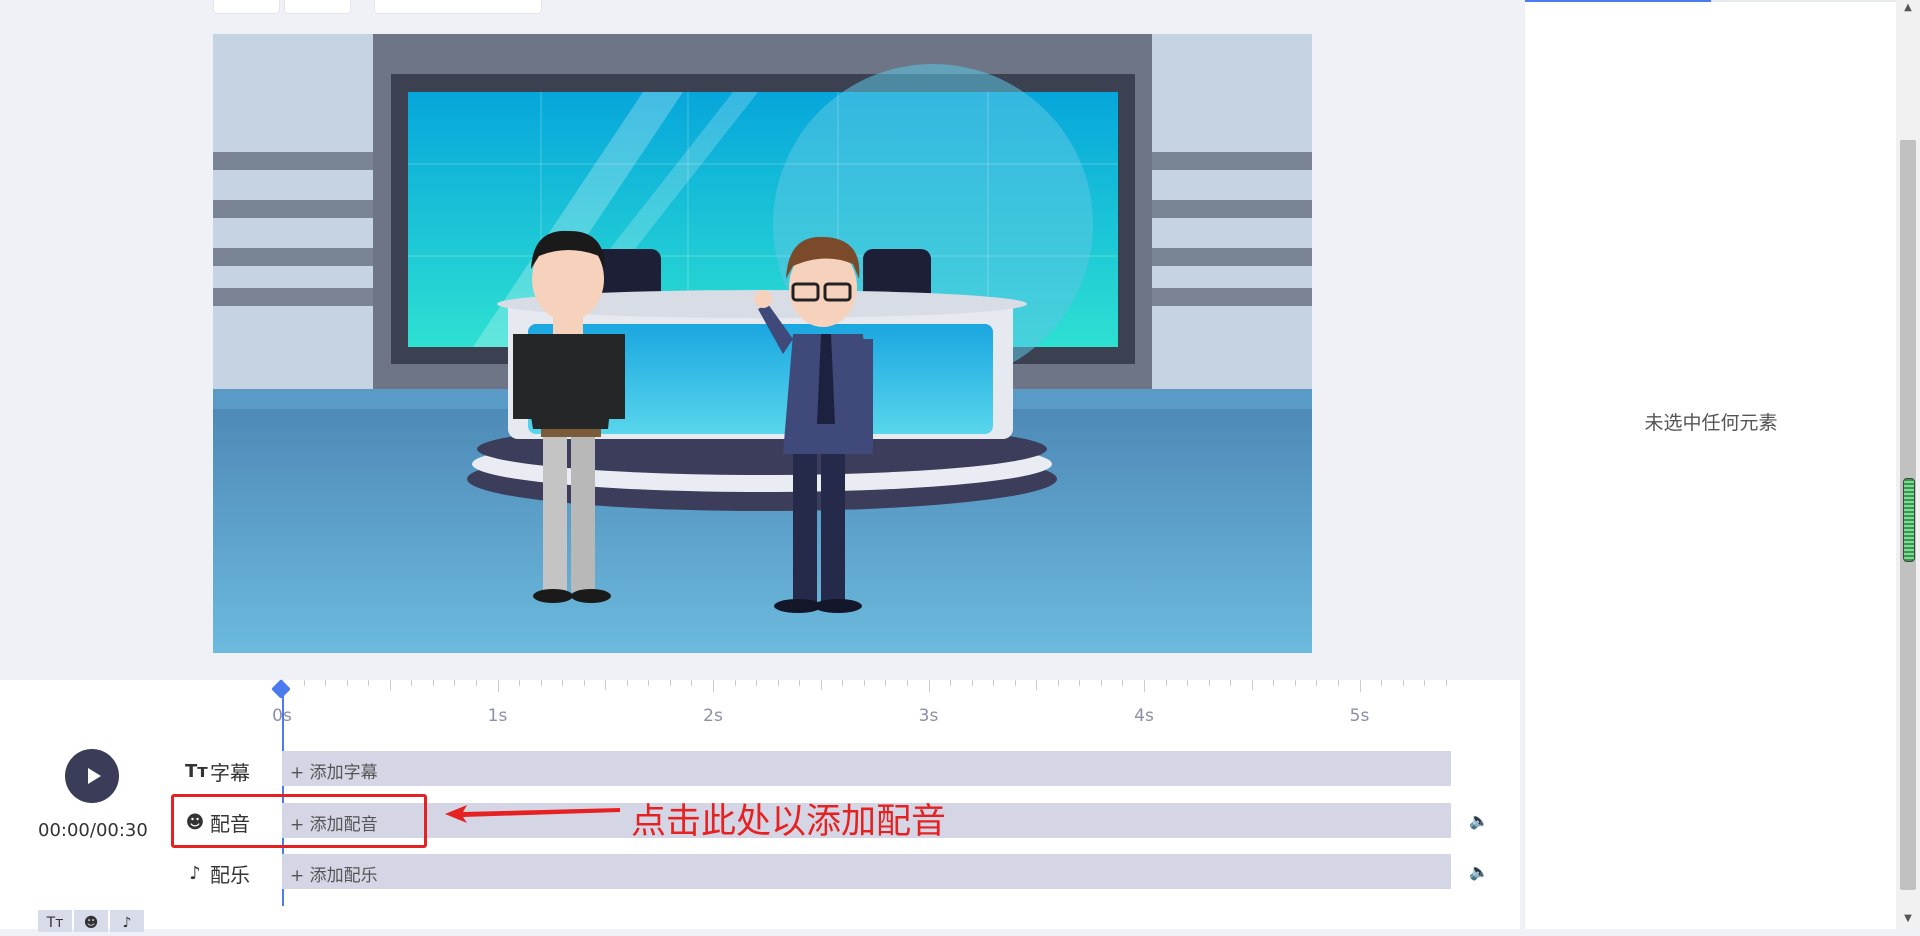  Describe the element at coordinates (230, 773) in the screenshot. I see `track-label-text: 字幕` at that location.